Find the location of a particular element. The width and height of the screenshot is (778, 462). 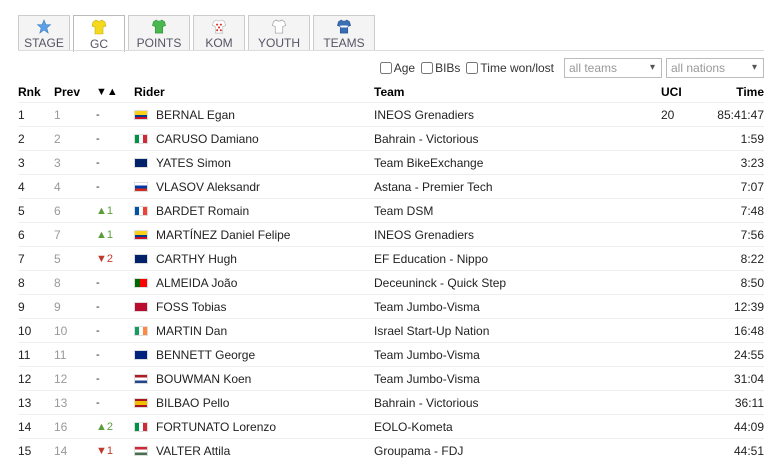

team-cell: Team BikeExchange is located at coordinates (517, 163).